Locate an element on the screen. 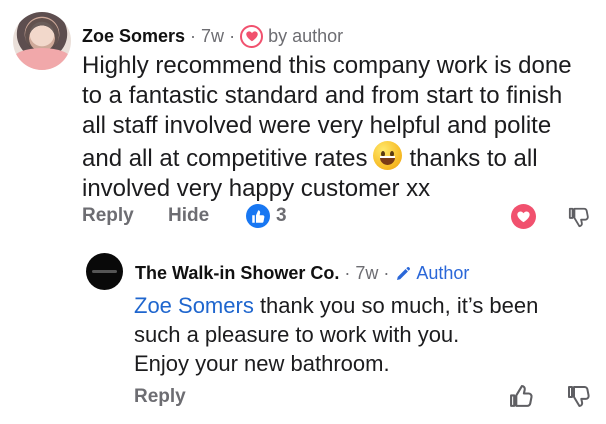 This screenshot has width=606, height=424. heart-reaction-button is located at coordinates (523, 216).